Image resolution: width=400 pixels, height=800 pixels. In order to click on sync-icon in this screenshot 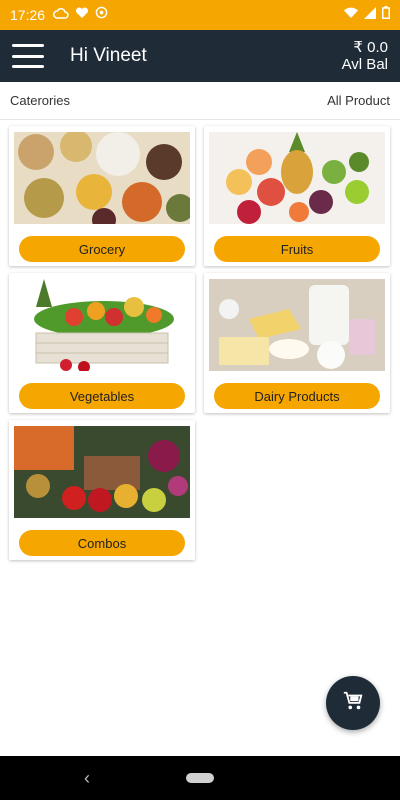, I will do `click(101, 15)`.